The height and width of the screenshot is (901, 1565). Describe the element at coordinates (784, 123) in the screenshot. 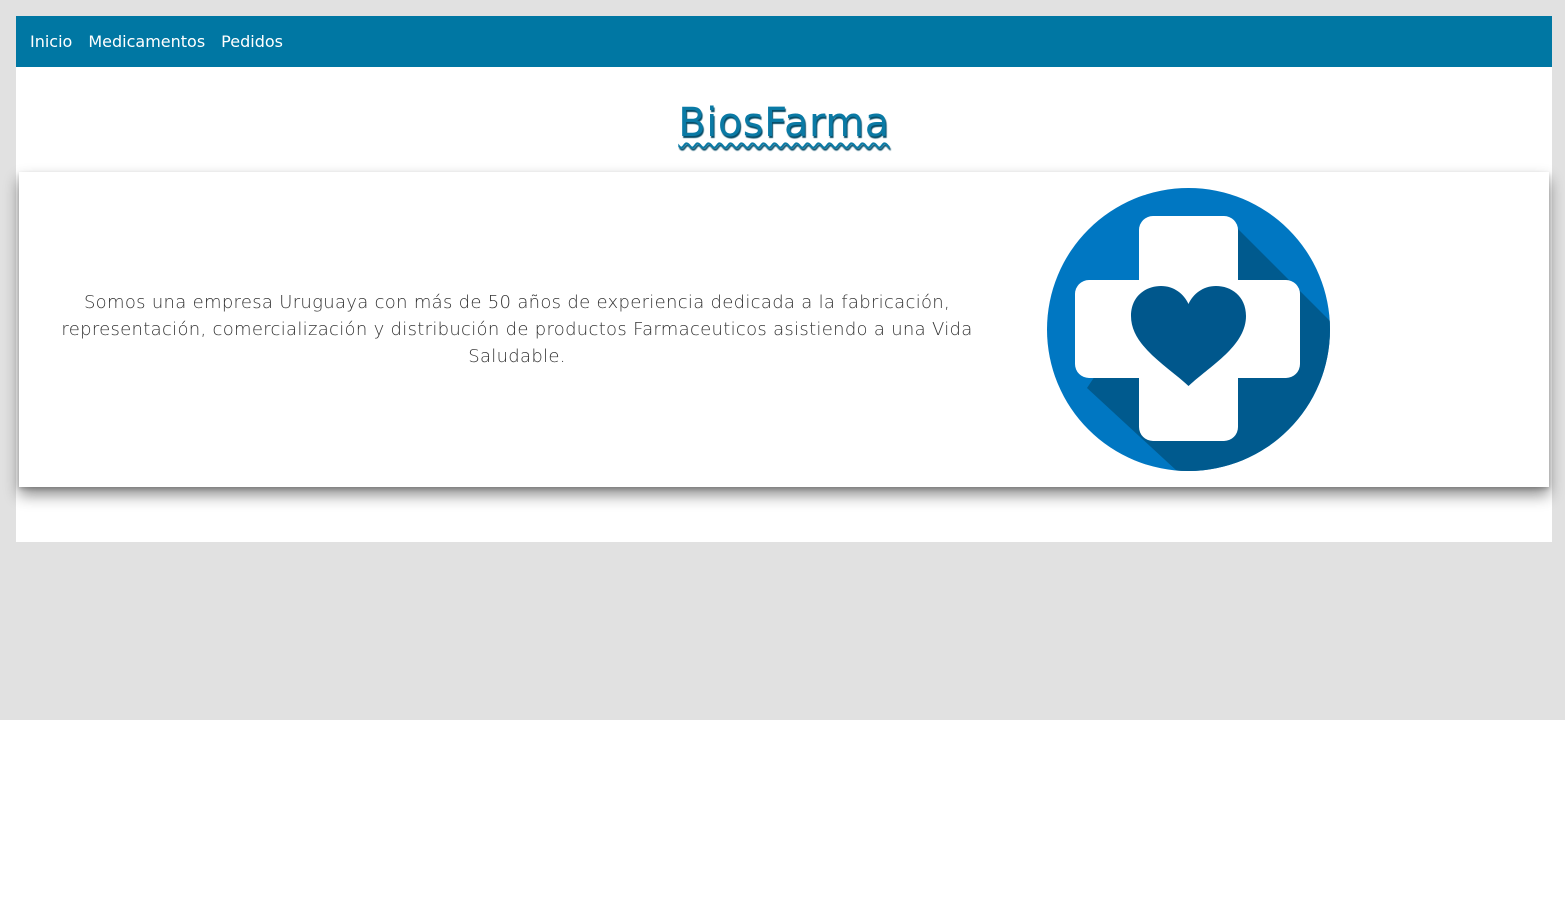

I see `page-title: BiosFarma` at that location.